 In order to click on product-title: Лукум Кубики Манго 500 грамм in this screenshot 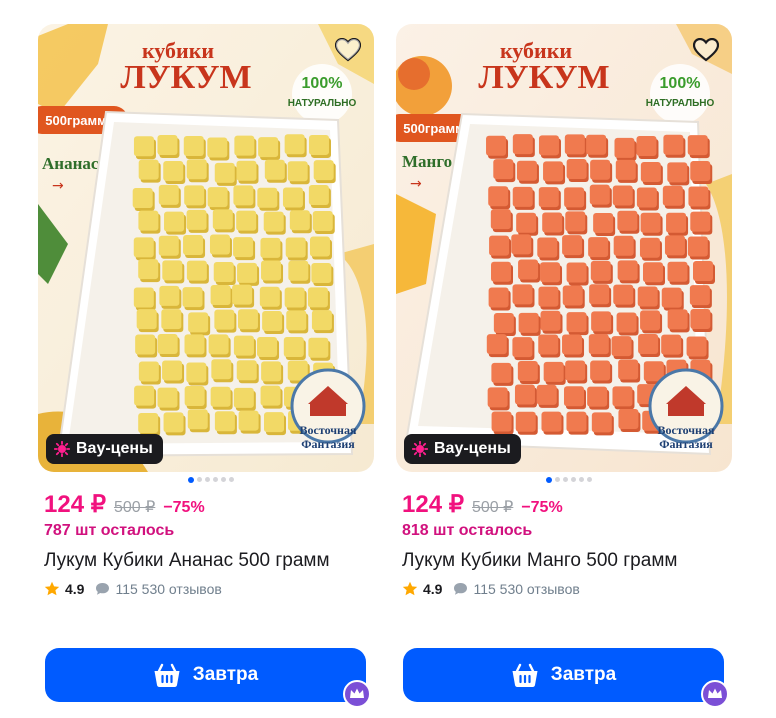, I will do `click(567, 561)`.